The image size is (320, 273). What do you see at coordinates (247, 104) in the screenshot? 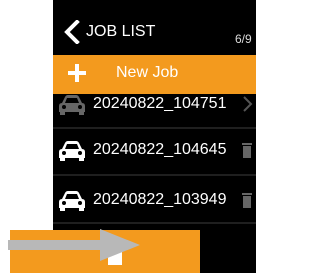
I see `chevron-right-icon` at bounding box center [247, 104].